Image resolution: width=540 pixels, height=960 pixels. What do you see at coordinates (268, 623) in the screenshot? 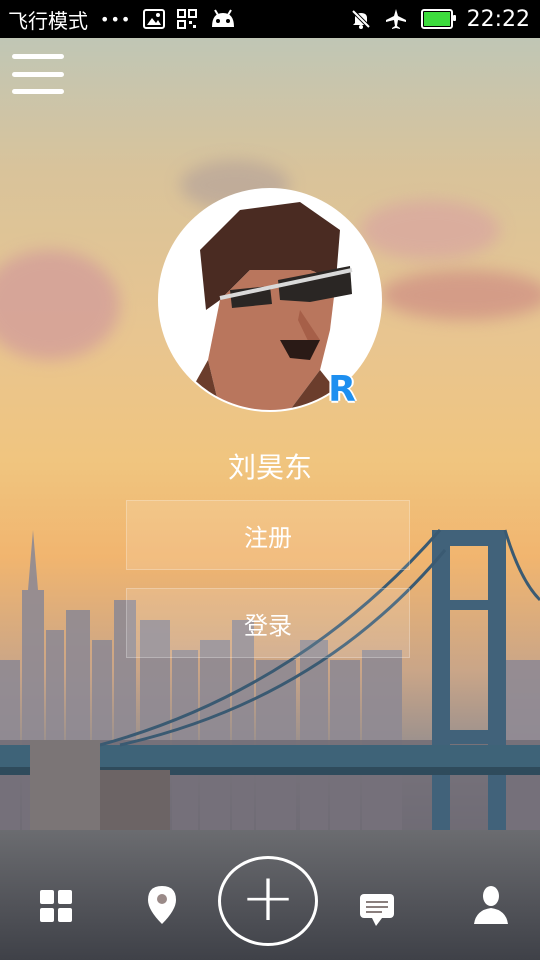
I see `login-button: 登录` at bounding box center [268, 623].